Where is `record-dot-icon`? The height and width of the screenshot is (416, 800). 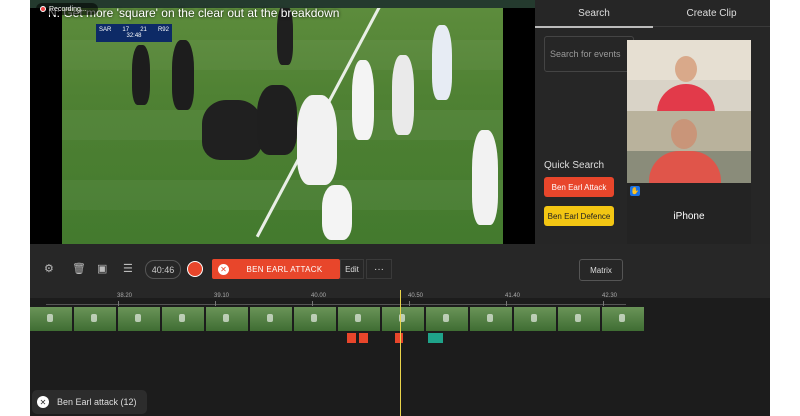 record-dot-icon is located at coordinates (43, 9).